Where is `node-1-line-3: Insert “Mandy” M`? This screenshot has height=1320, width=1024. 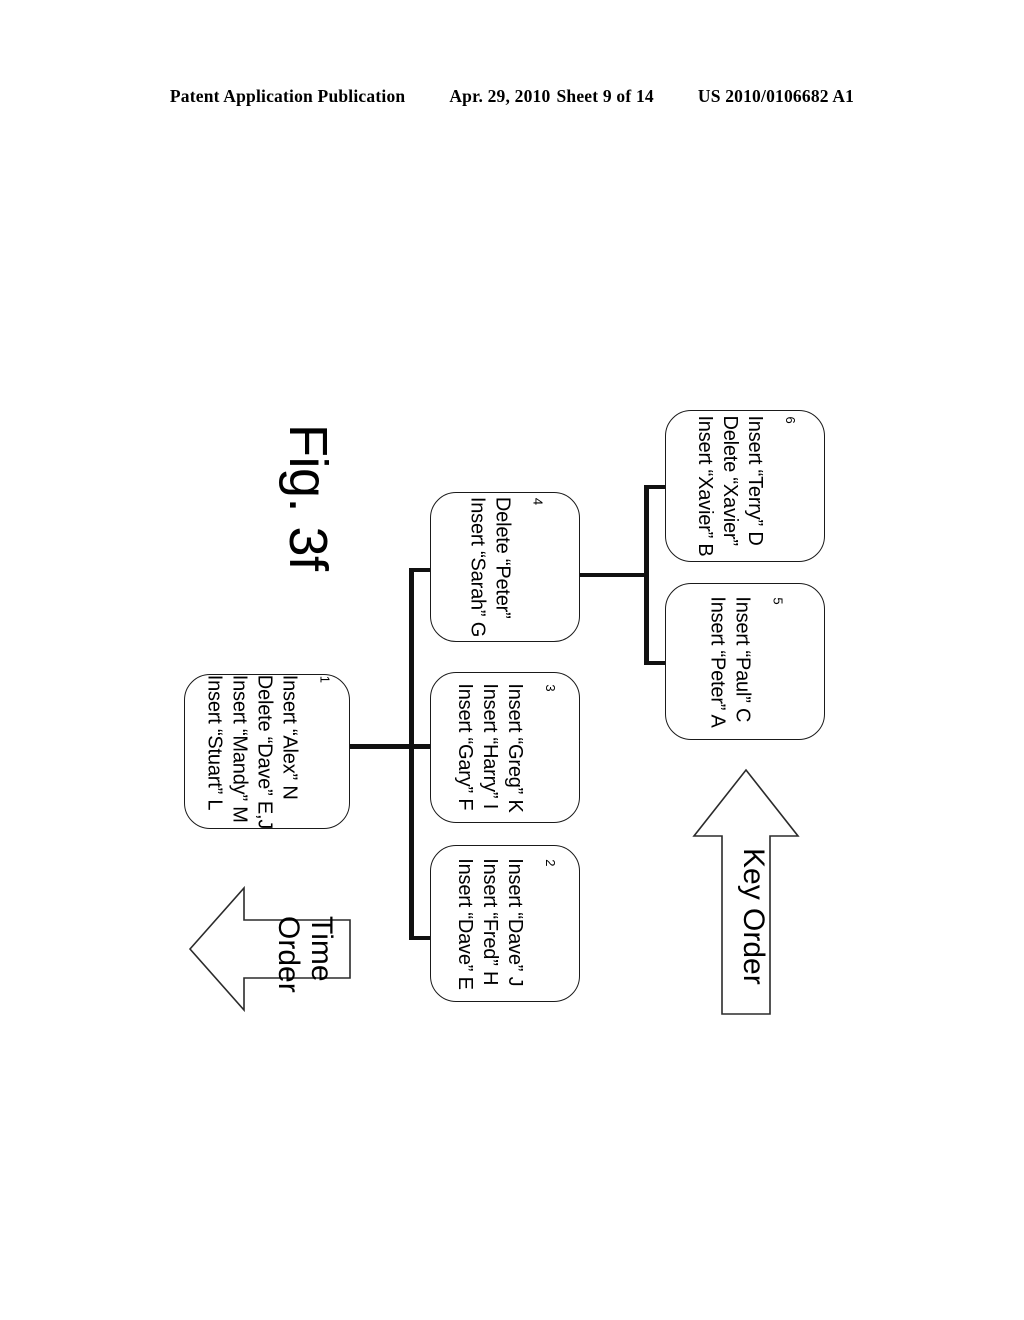 node-1-line-3: Insert “Mandy” M is located at coordinates (239, 748).